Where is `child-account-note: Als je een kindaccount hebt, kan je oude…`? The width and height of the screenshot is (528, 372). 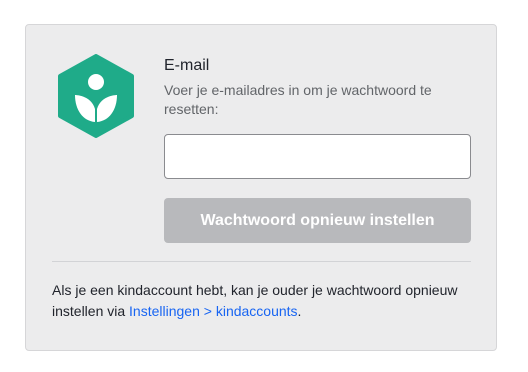 child-account-note: Als je een kindaccount hebt, kan je oude… is located at coordinates (262, 301).